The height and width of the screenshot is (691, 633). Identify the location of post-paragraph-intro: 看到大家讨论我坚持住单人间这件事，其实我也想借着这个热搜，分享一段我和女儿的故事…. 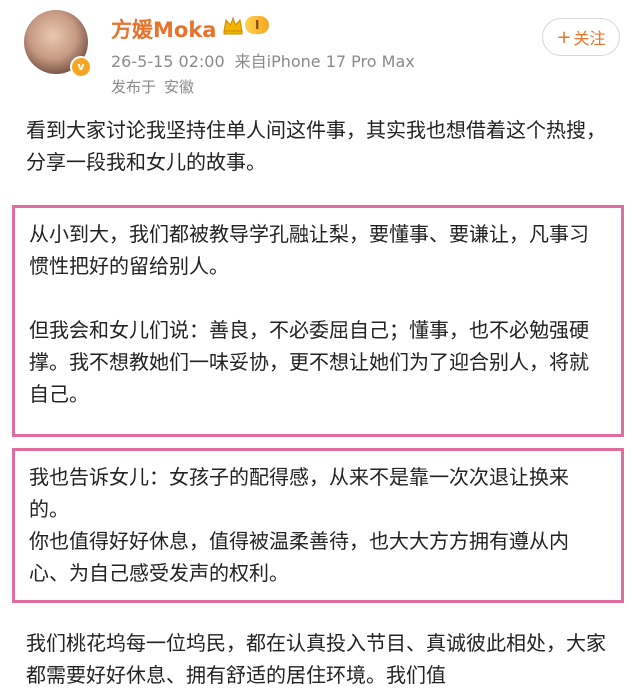
(316, 146).